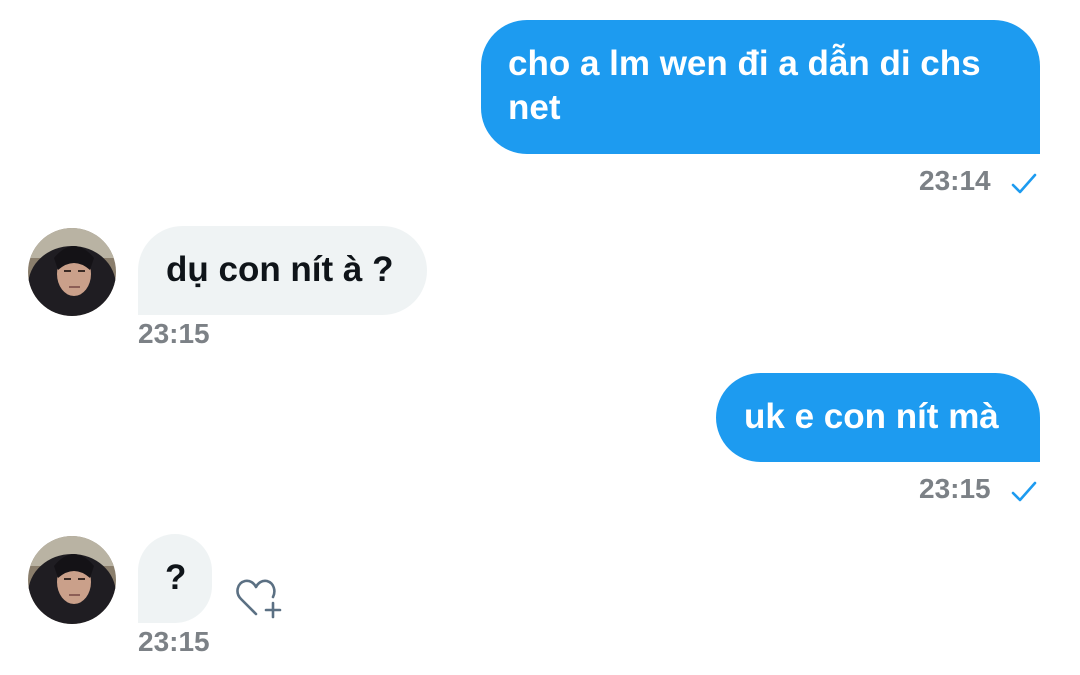  I want to click on incoming-message-bubble: ?, so click(175, 578).